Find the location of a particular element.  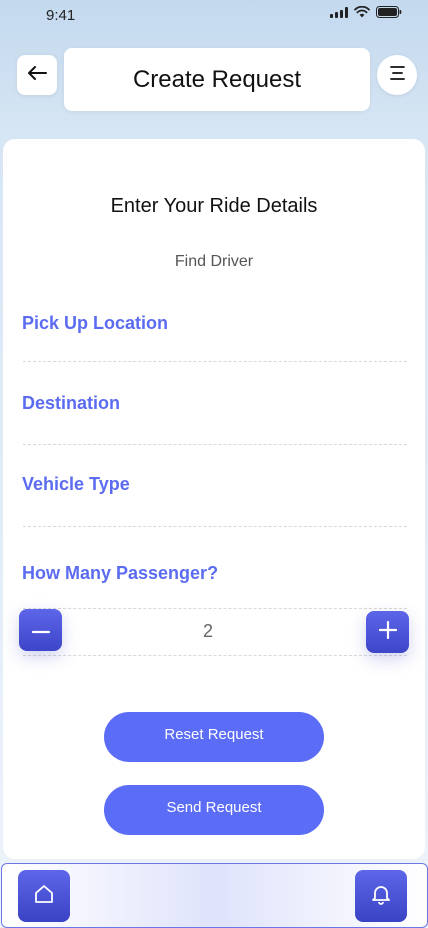

home-icon is located at coordinates (44, 896).